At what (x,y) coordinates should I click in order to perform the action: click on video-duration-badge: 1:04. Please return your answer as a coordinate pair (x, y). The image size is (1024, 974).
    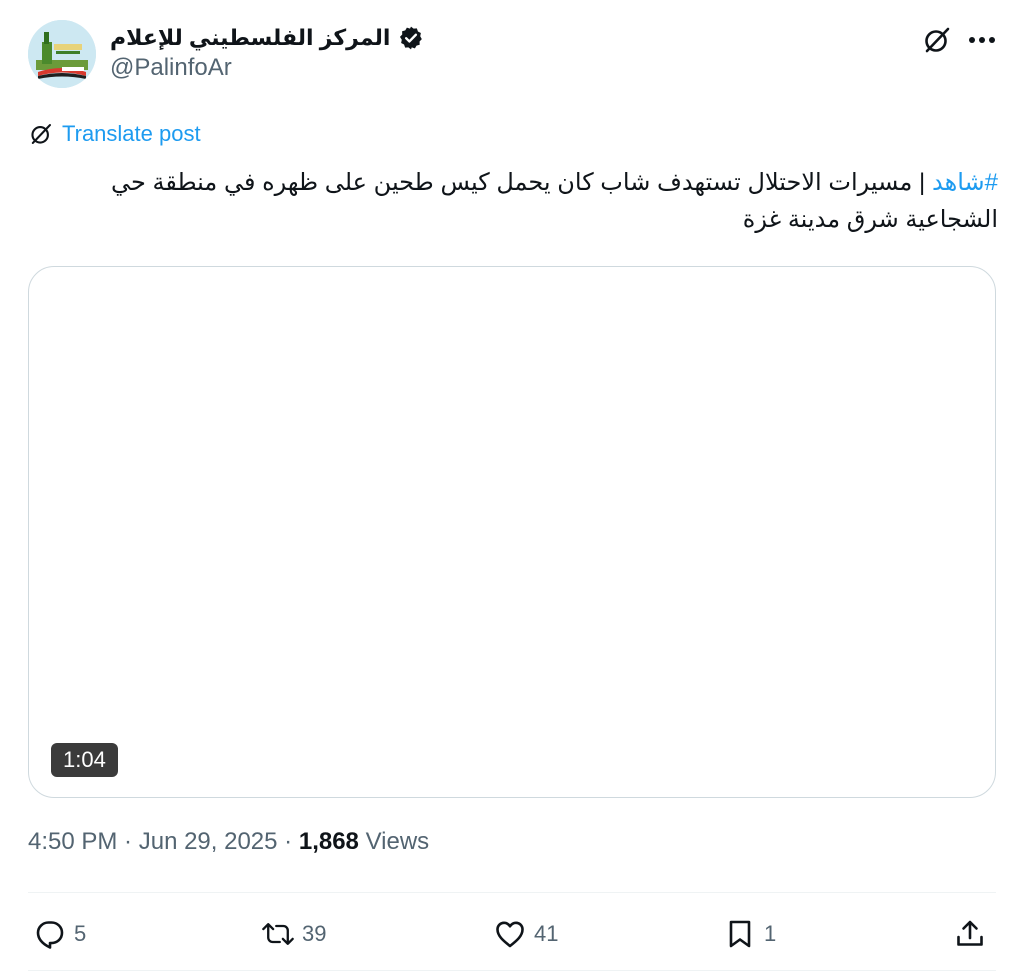
    Looking at the image, I should click on (84, 760).